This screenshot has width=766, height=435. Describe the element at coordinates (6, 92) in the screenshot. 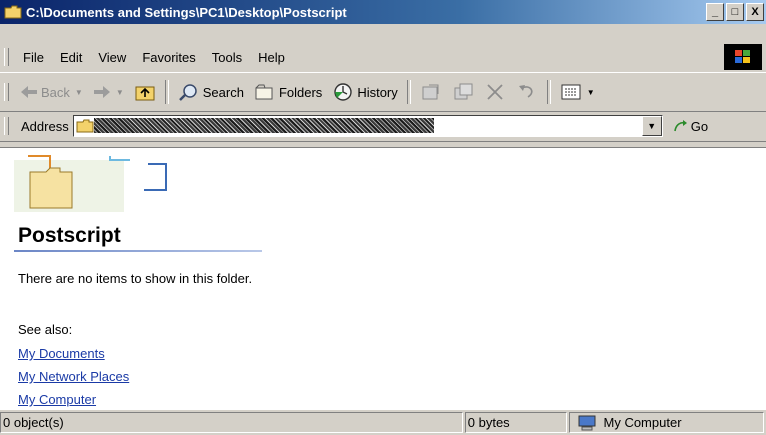

I see `toolbar-grip` at that location.